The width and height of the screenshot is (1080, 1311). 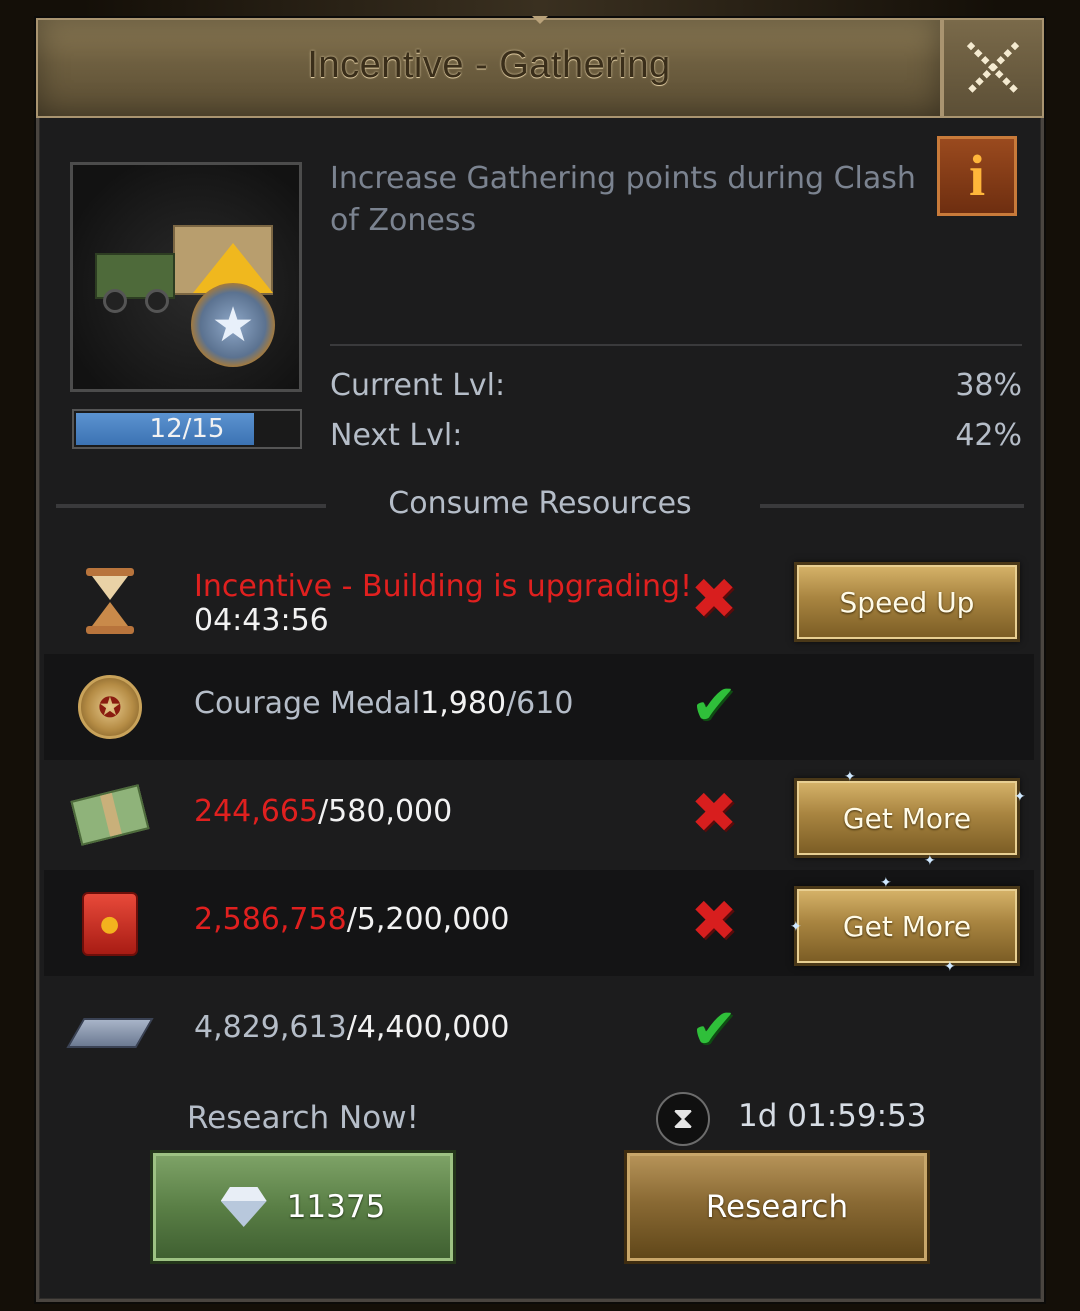 What do you see at coordinates (396, 435) in the screenshot?
I see `next-level-label: Next Lvl:` at bounding box center [396, 435].